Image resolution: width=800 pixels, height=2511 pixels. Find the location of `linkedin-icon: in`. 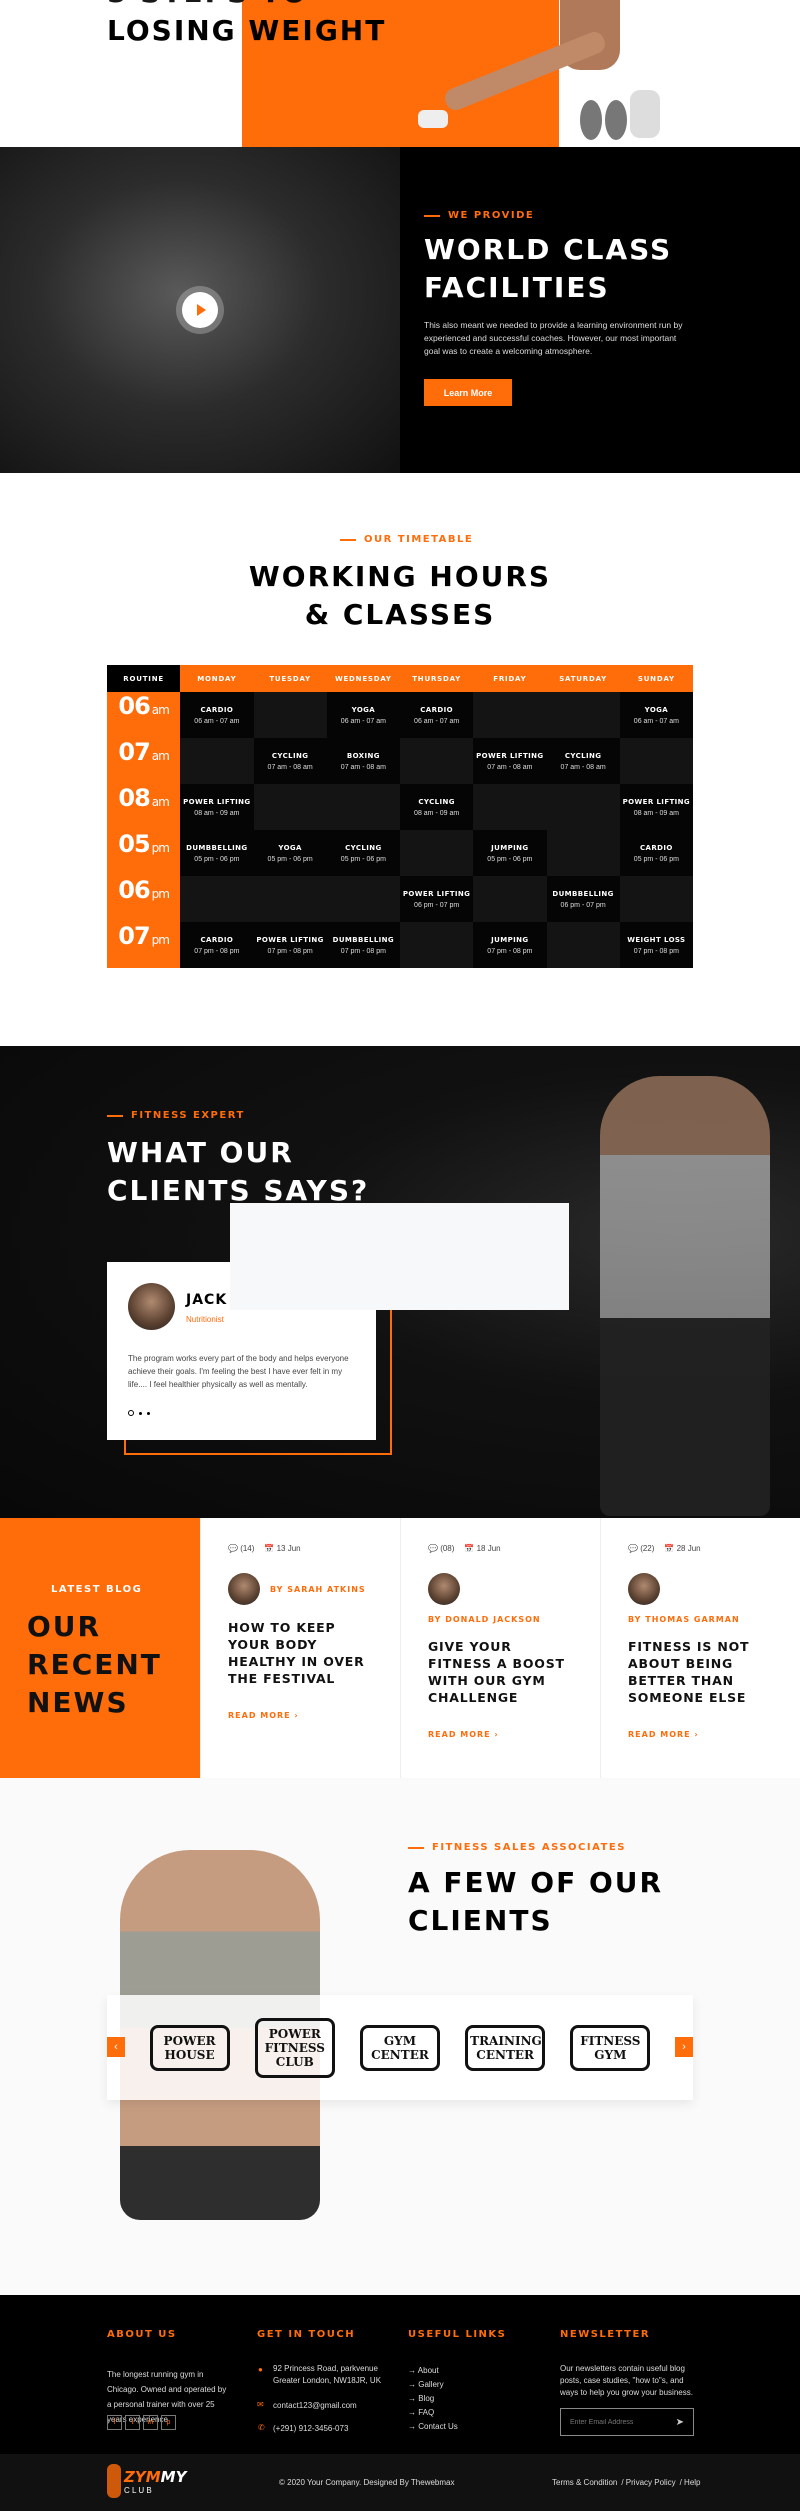

linkedin-icon: in is located at coordinates (150, 2422).